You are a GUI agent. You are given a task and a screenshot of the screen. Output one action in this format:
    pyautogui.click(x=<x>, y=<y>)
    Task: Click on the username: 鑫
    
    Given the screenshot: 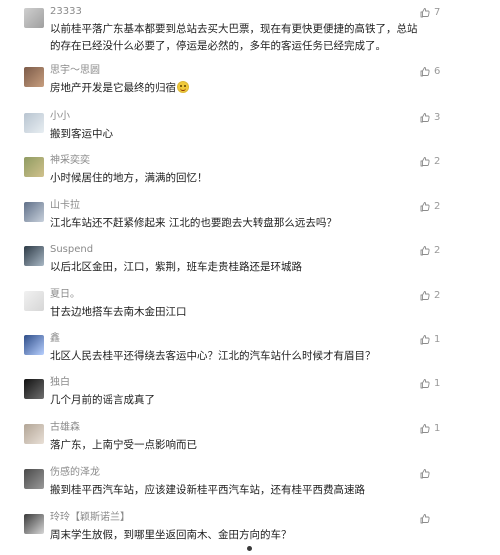 What is the action you would take?
    pyautogui.click(x=55, y=339)
    